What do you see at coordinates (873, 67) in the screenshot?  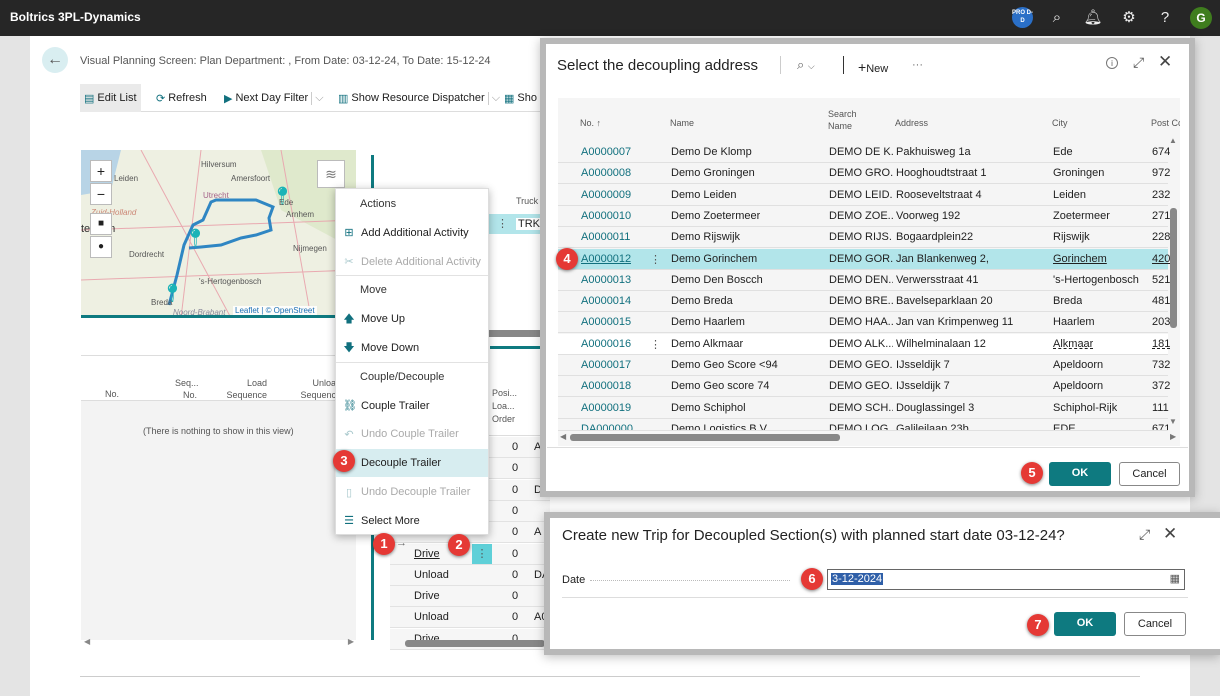 I see `new-button: +New` at bounding box center [873, 67].